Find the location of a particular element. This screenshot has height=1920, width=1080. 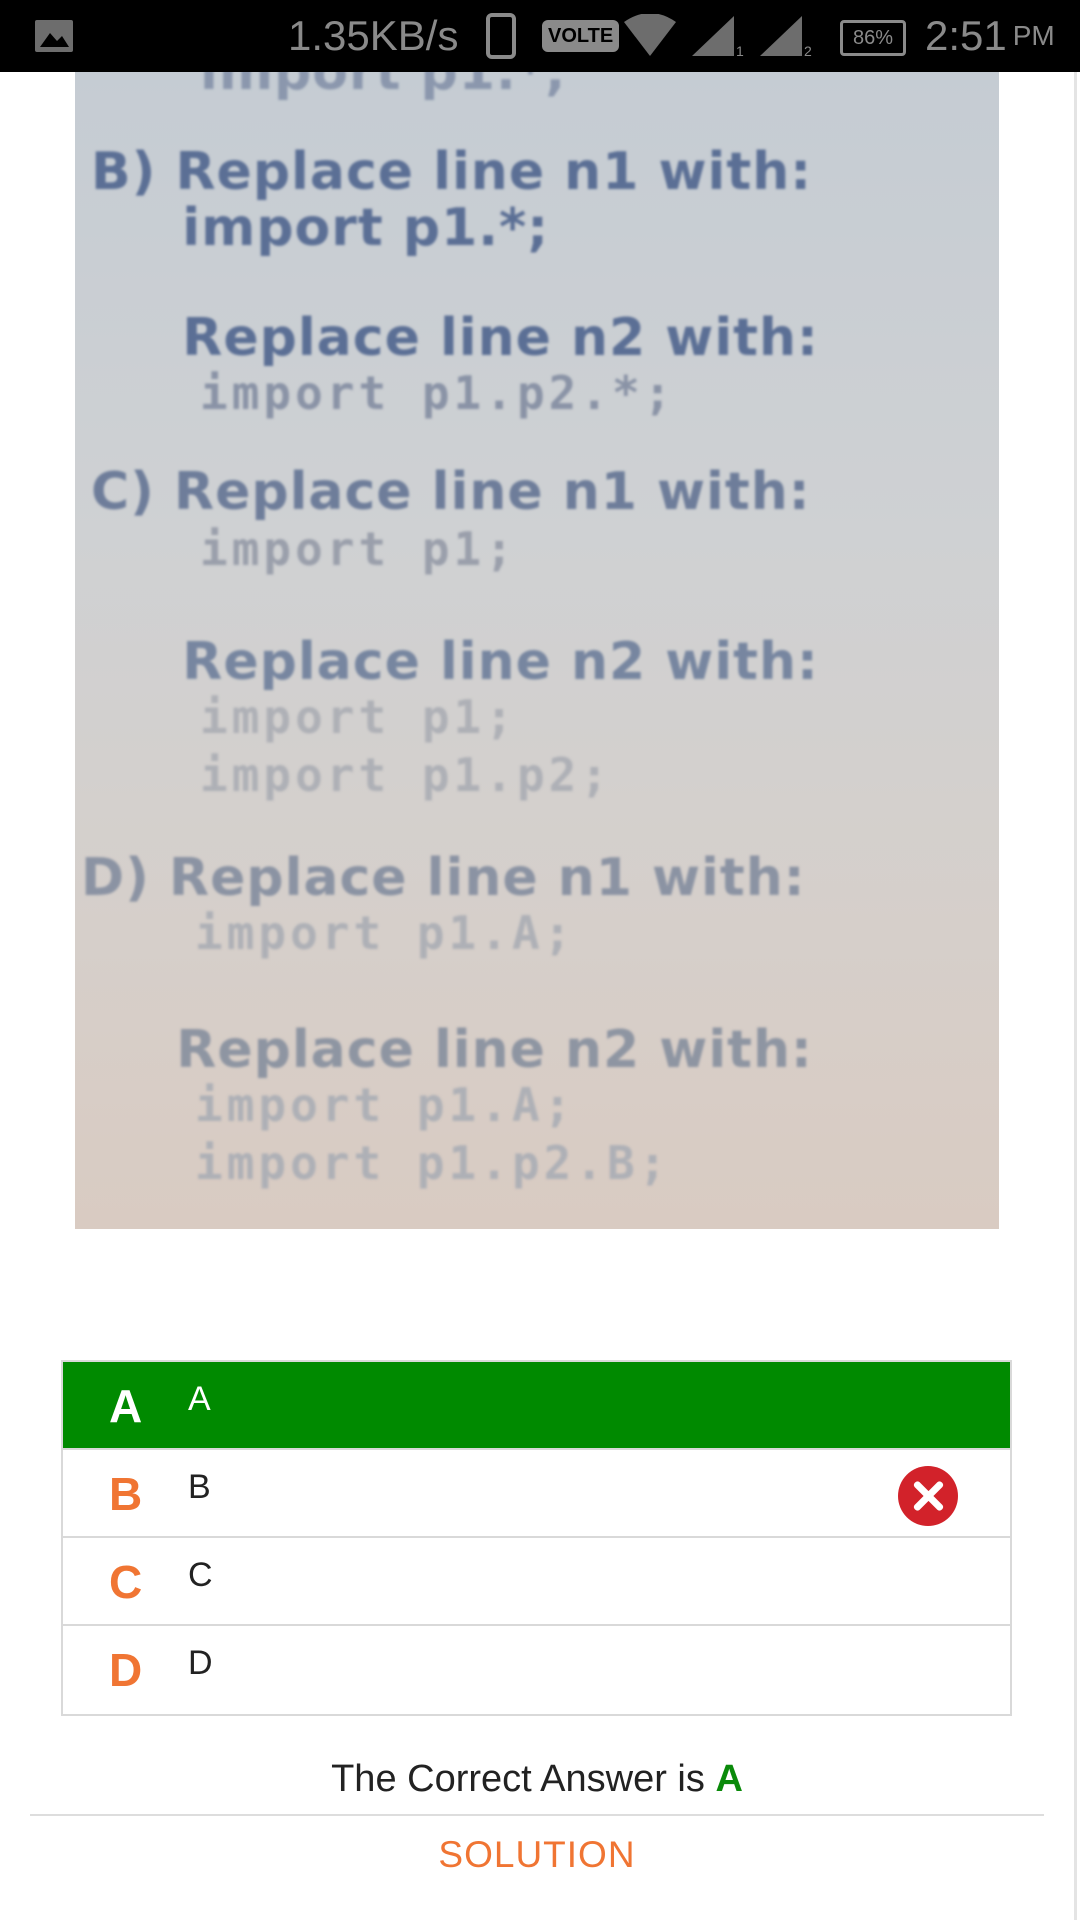

option-letter: C is located at coordinates (126, 1582).